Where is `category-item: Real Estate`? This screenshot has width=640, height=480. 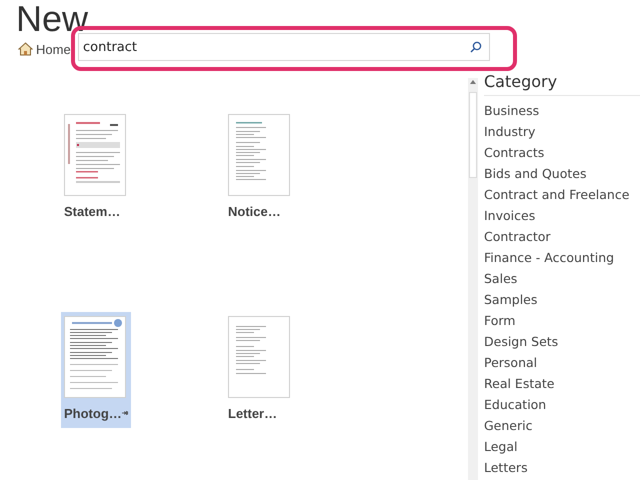 category-item: Real Estate is located at coordinates (562, 383).